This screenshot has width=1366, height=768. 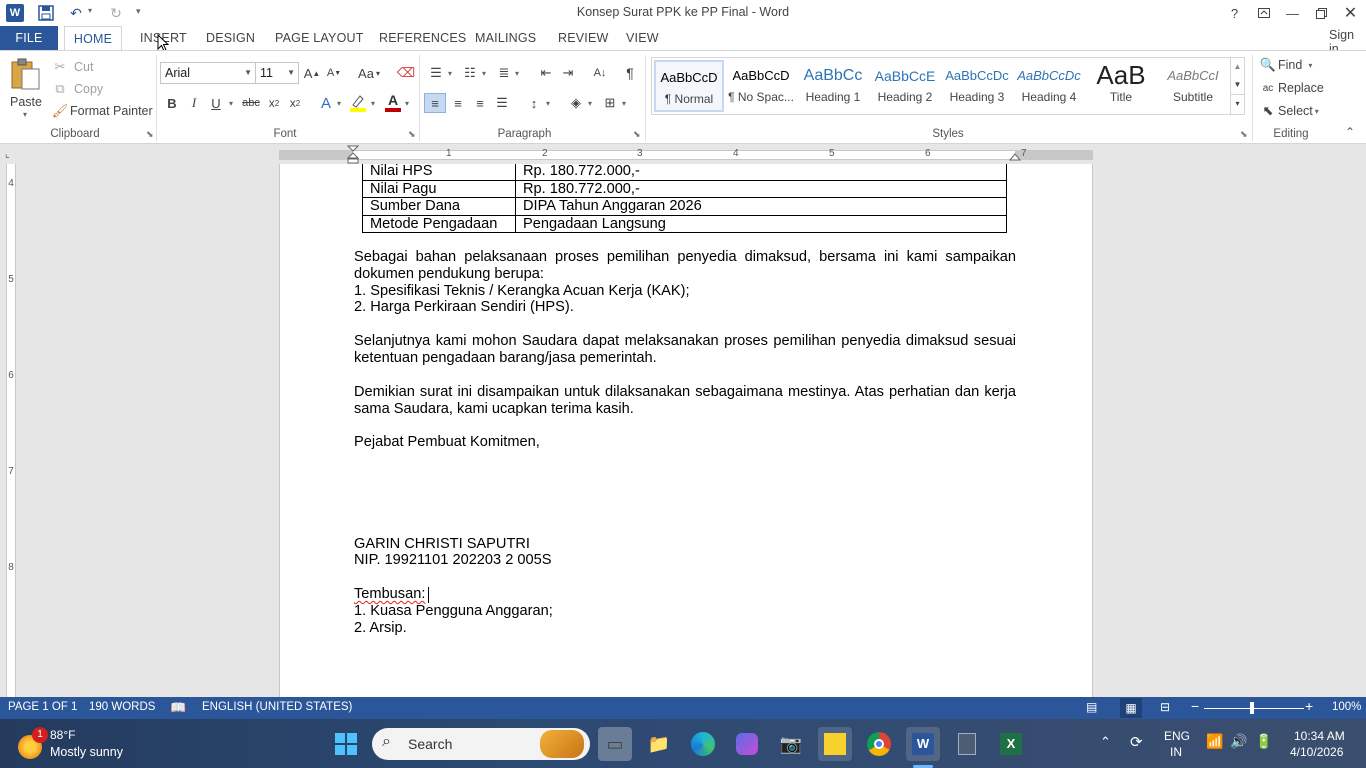 I want to click on highlight-color-icon, so click(x=358, y=103).